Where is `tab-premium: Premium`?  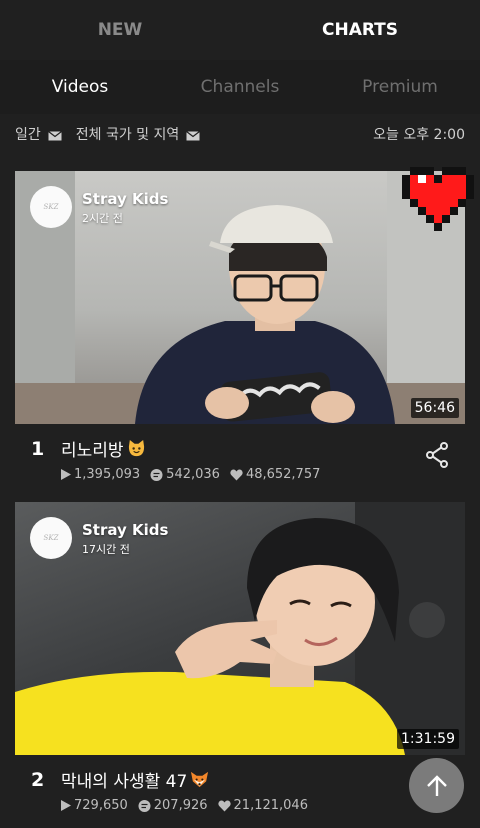
tab-premium: Premium is located at coordinates (400, 87).